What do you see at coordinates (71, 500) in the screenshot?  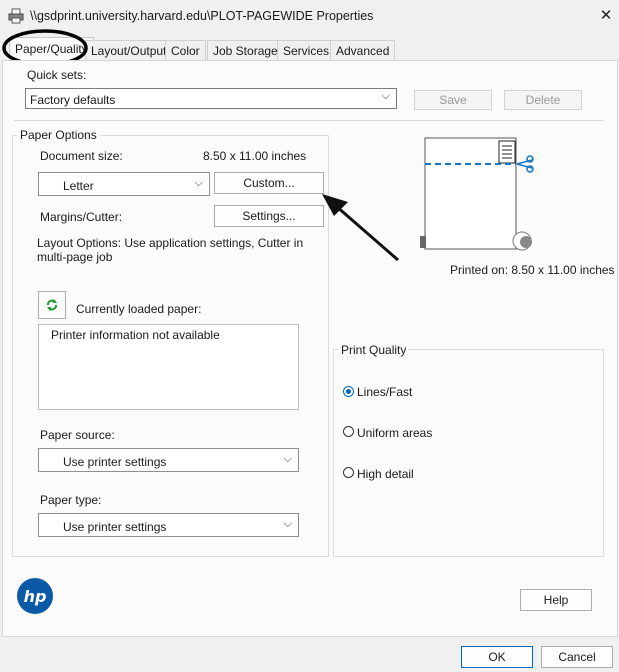 I see `paper-type-label: Paper type:` at bounding box center [71, 500].